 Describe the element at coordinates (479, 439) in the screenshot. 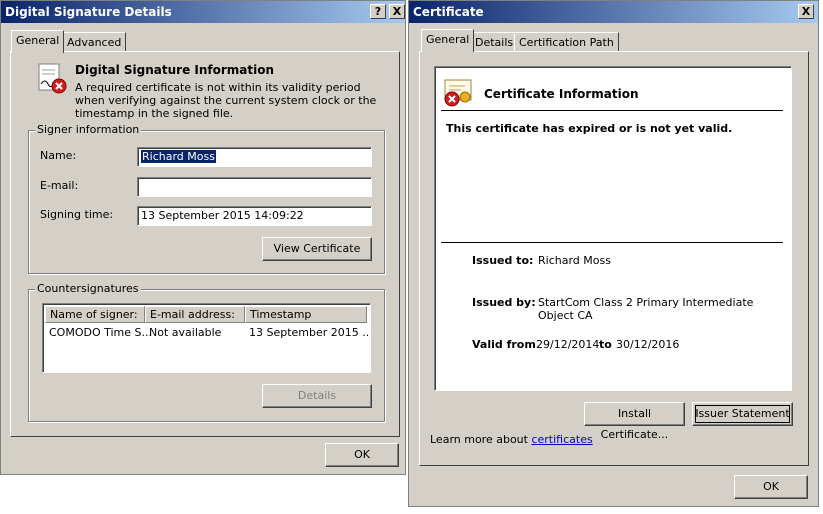

I see `learn-more-prefix: Learn more about` at that location.